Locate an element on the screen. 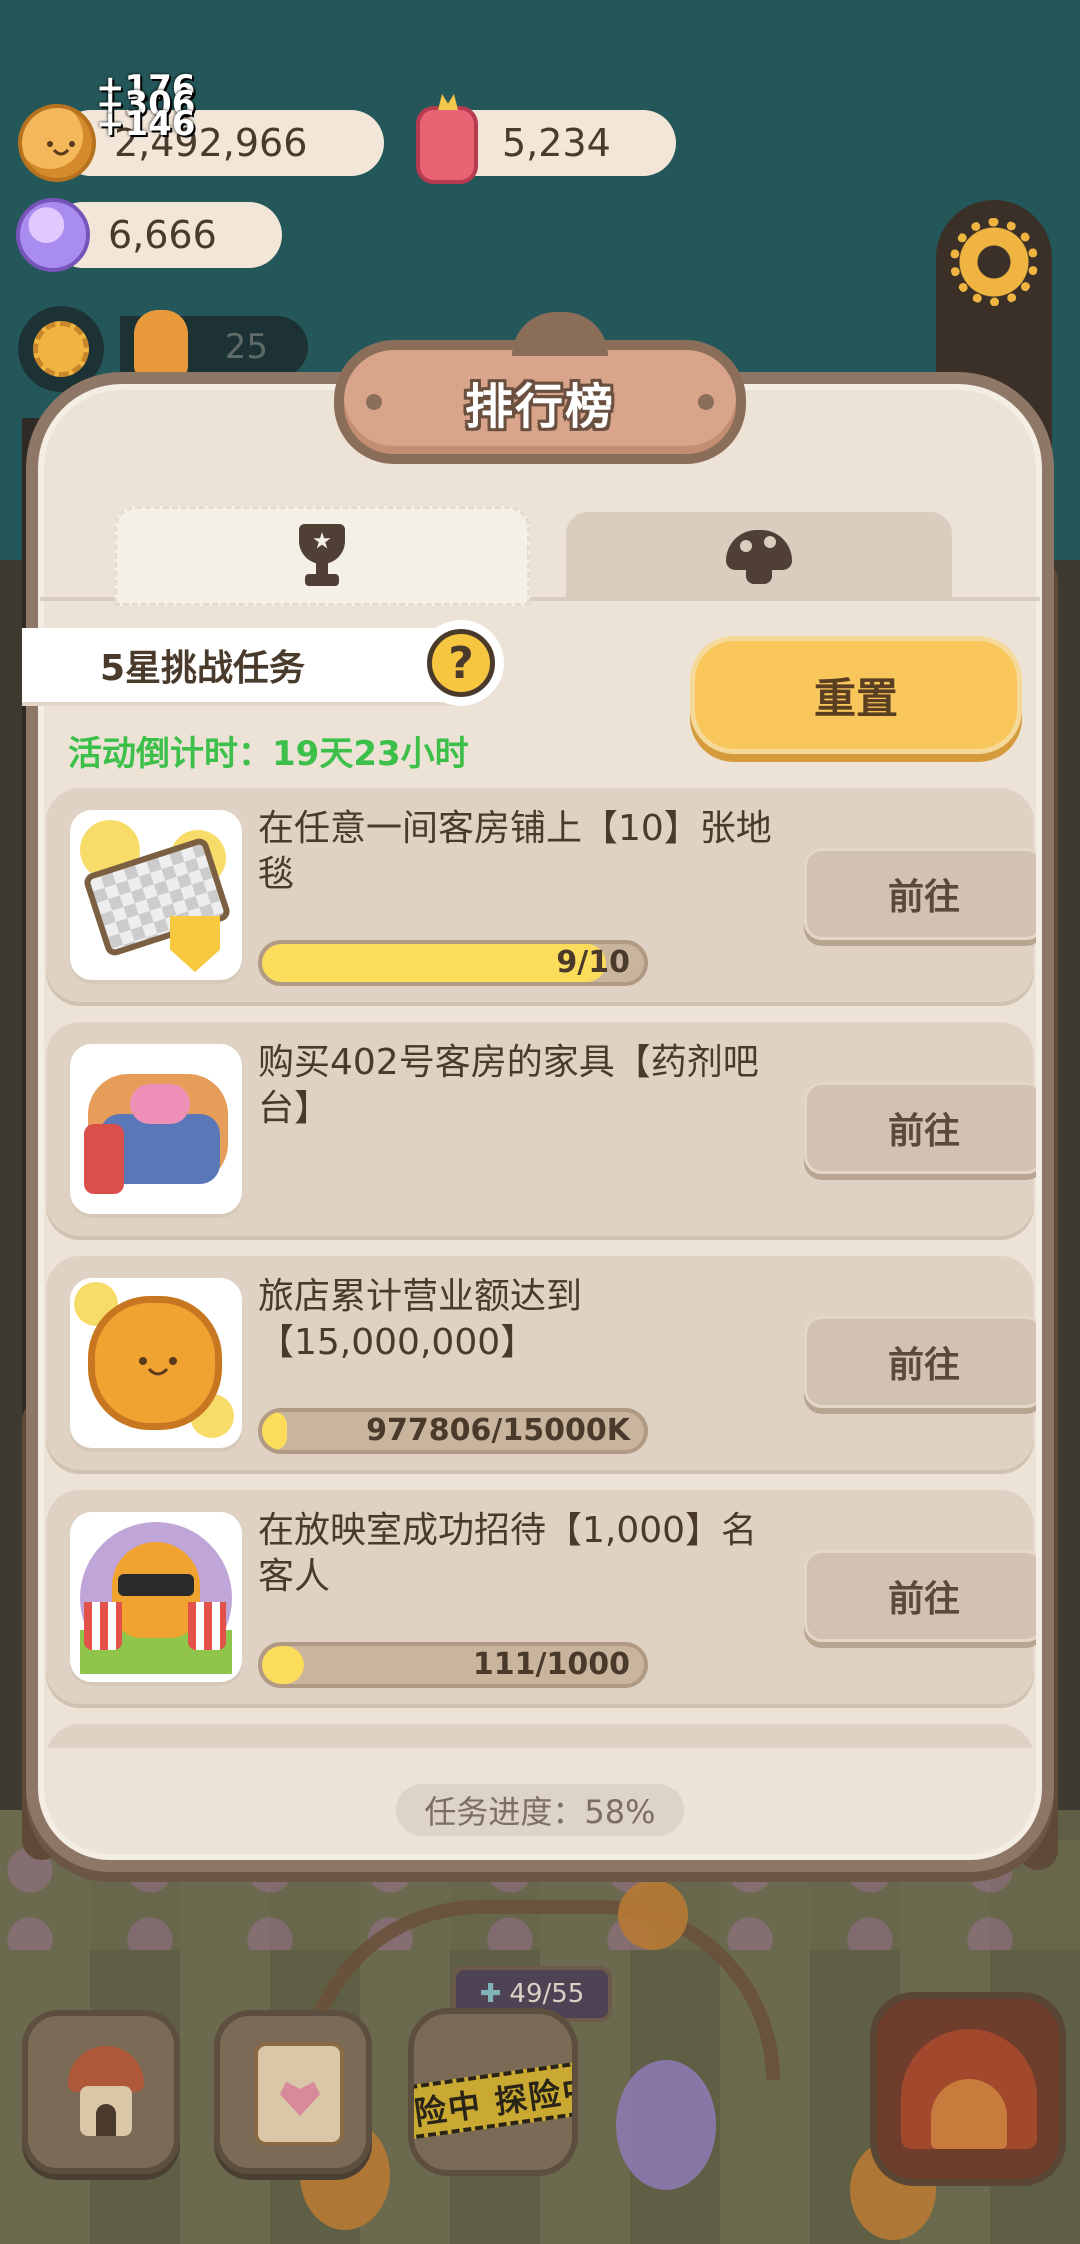  task-progress-bar: 111/1000 is located at coordinates (453, 1665).